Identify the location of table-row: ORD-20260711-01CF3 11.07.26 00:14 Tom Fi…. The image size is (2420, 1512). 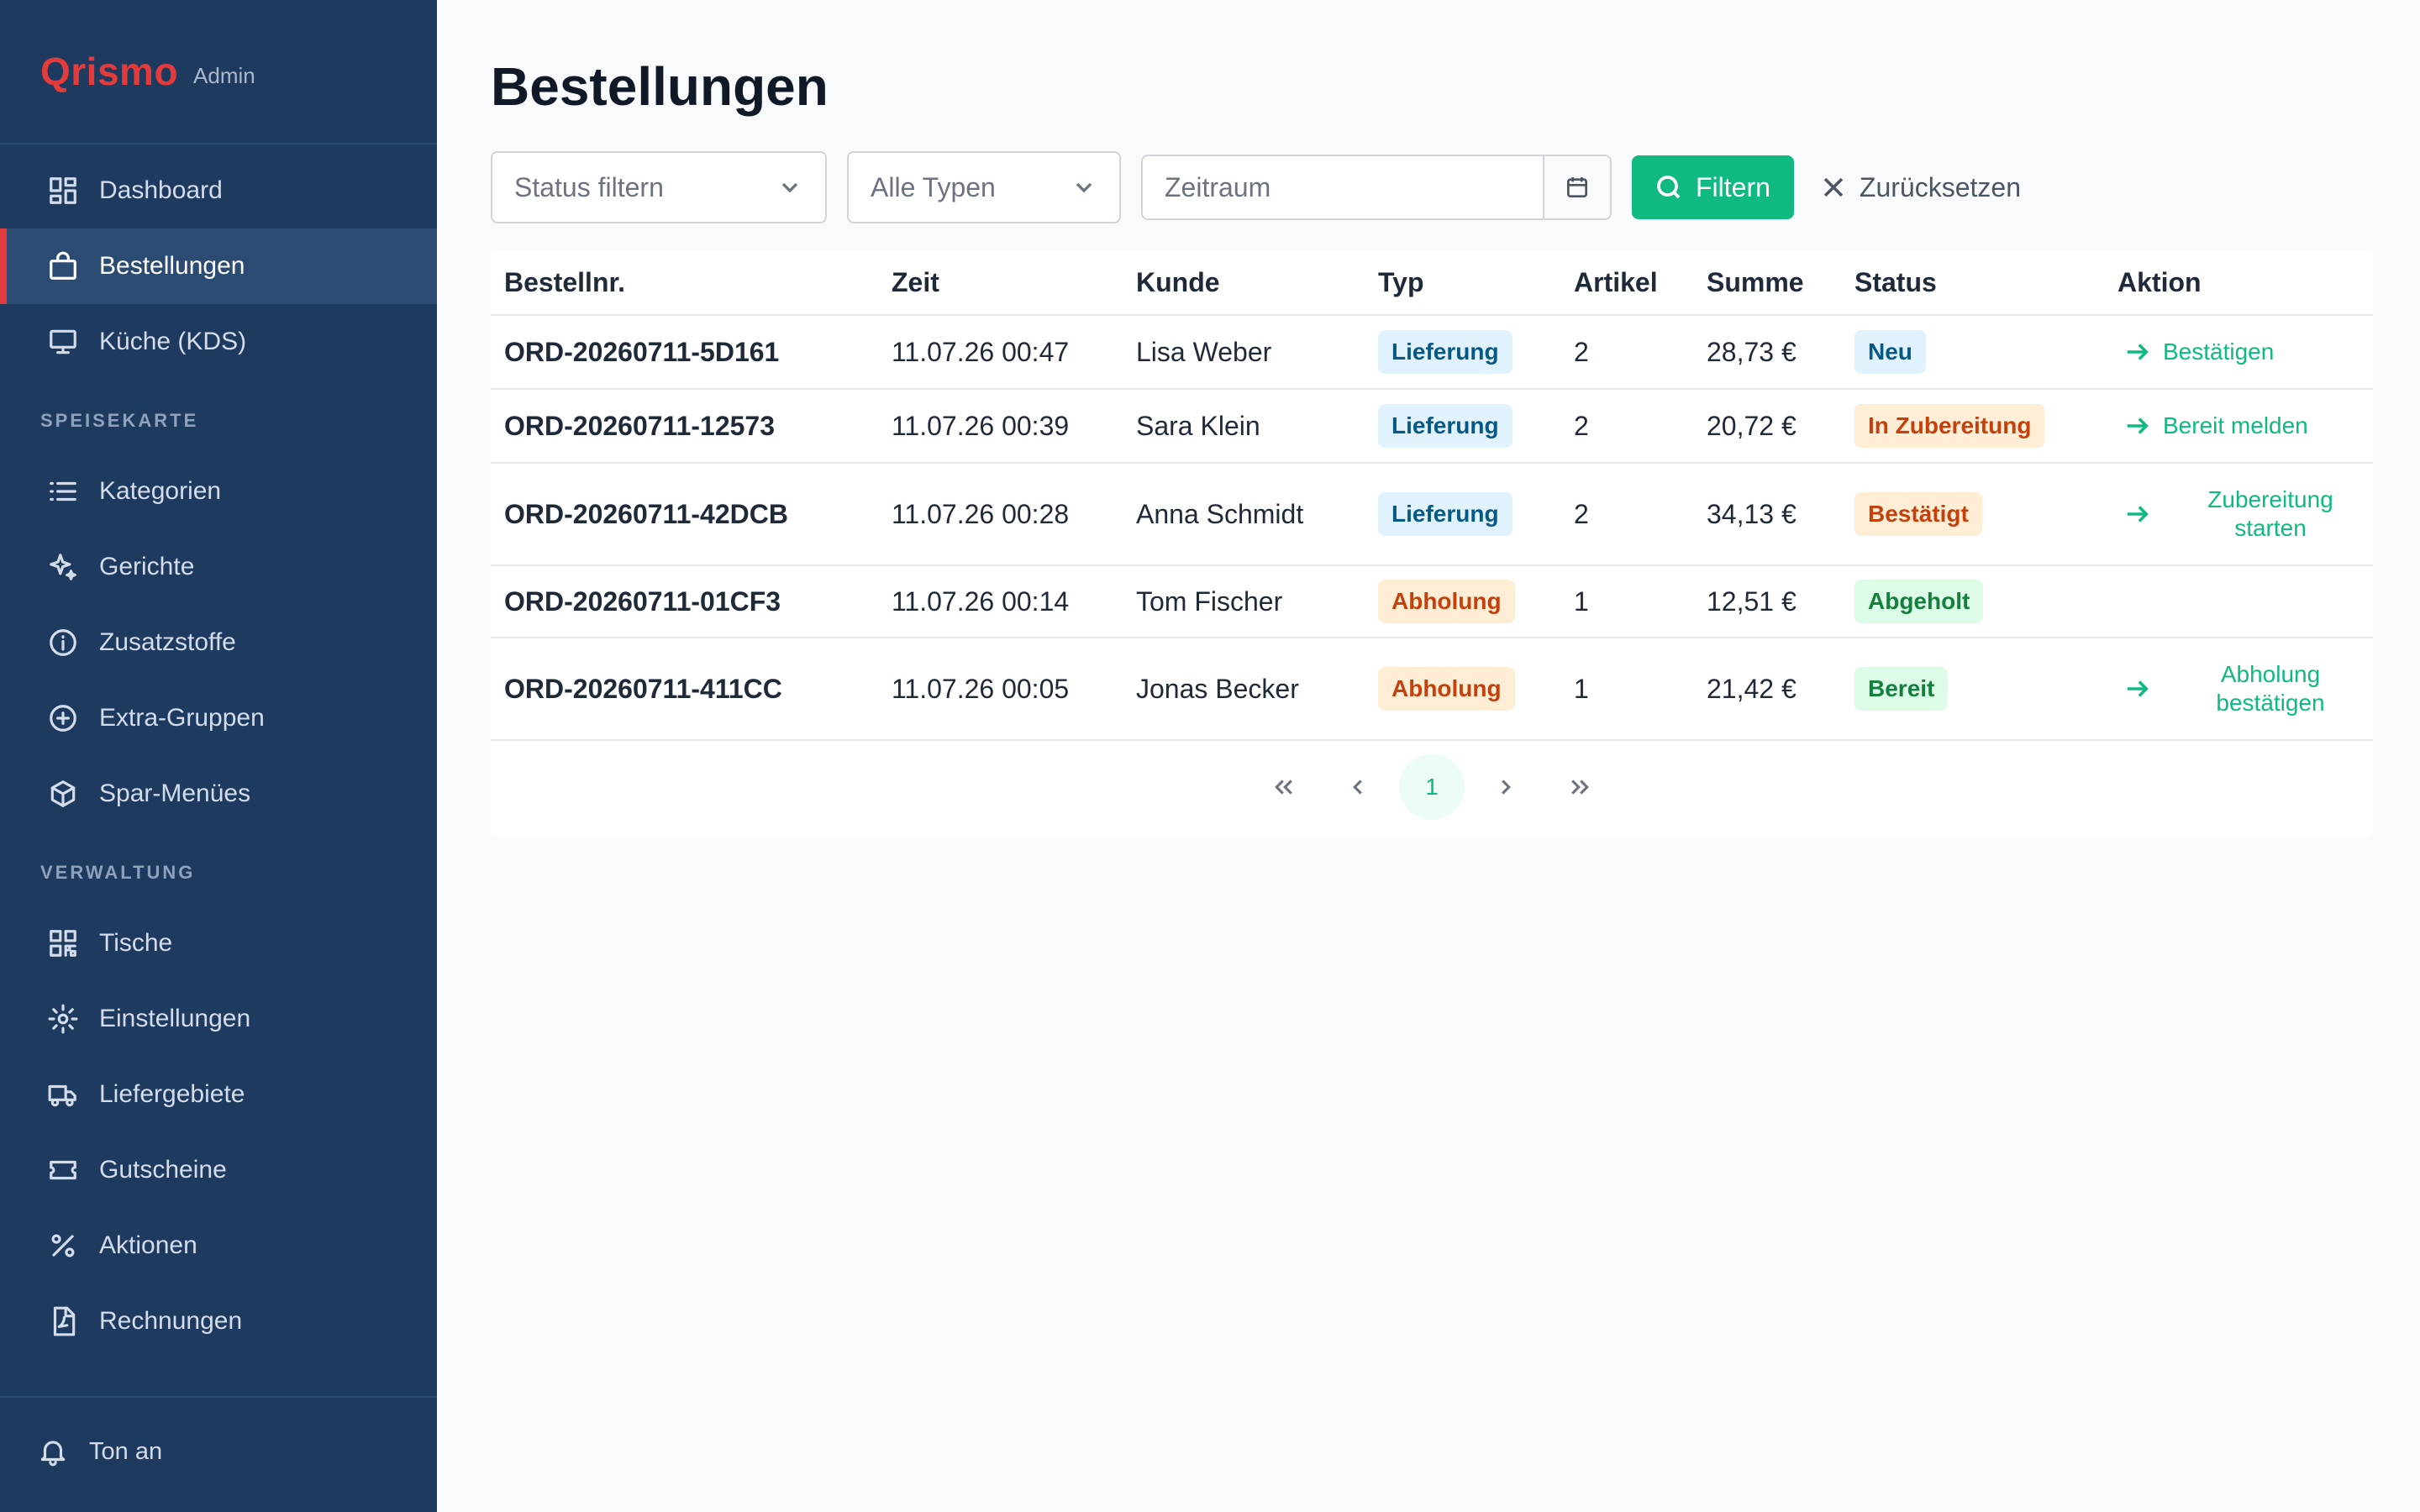
(1432, 602).